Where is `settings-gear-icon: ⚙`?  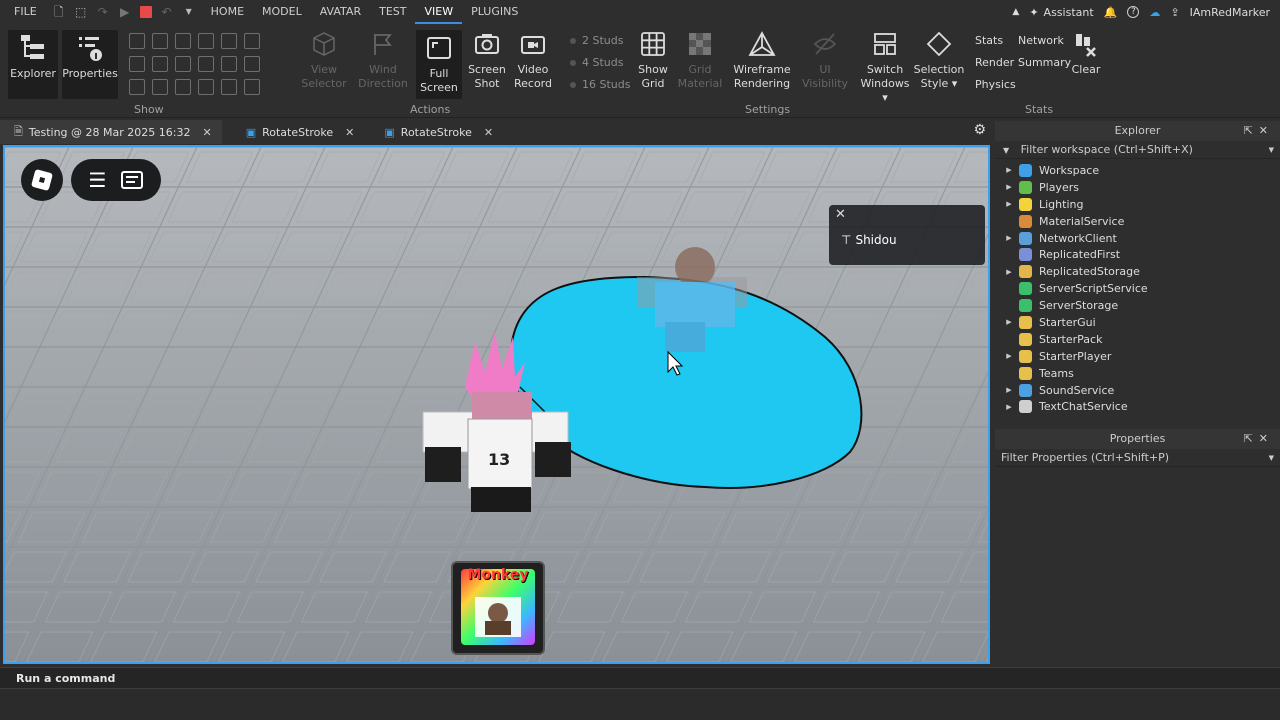
settings-gear-icon: ⚙ is located at coordinates (979, 130).